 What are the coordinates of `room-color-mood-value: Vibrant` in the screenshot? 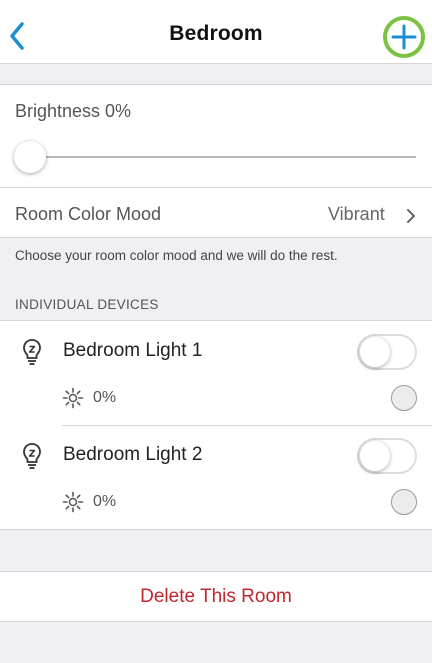 It's located at (356, 214).